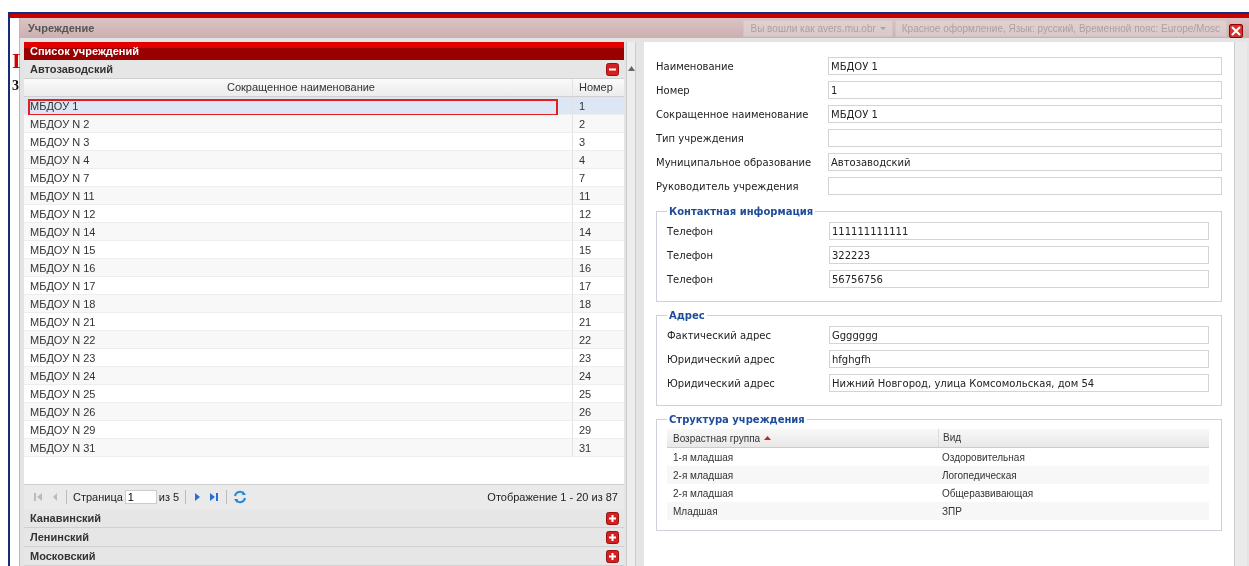  Describe the element at coordinates (98, 497) in the screenshot. I see `page-label: Страница` at that location.